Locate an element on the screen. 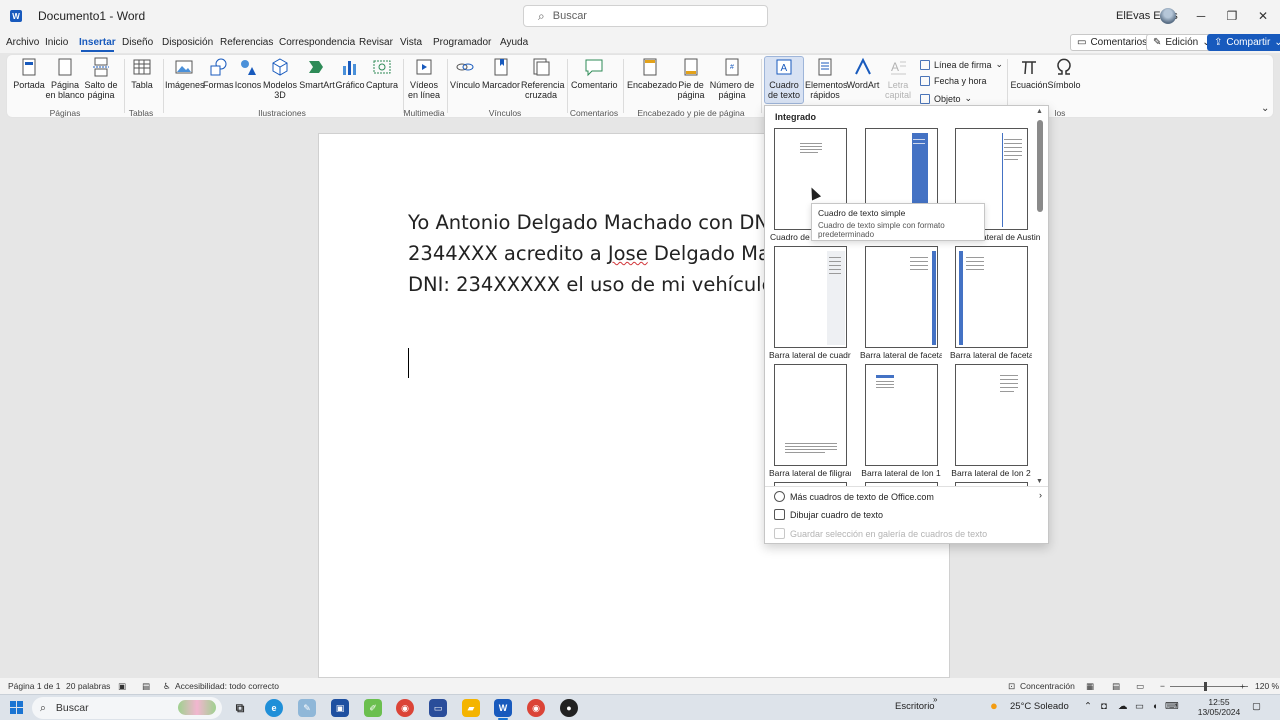 This screenshot has width=1280, height=720. collapse-ribbon-icon: ⌄ is located at coordinates (1265, 108).